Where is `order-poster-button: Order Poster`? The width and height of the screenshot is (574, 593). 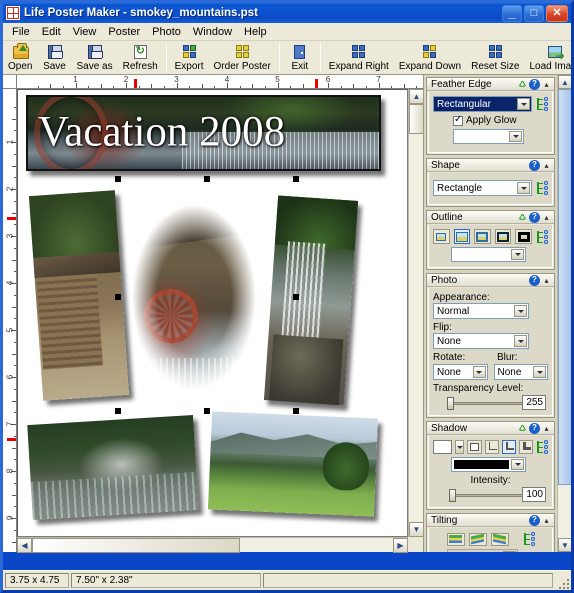 order-poster-button: Order Poster is located at coordinates (242, 57).